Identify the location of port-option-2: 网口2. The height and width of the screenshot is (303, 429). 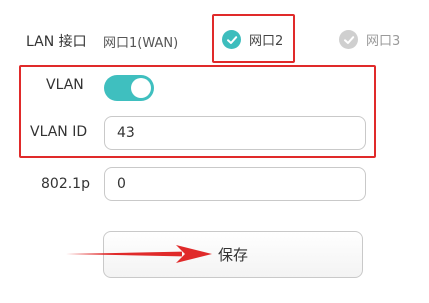
(252, 39).